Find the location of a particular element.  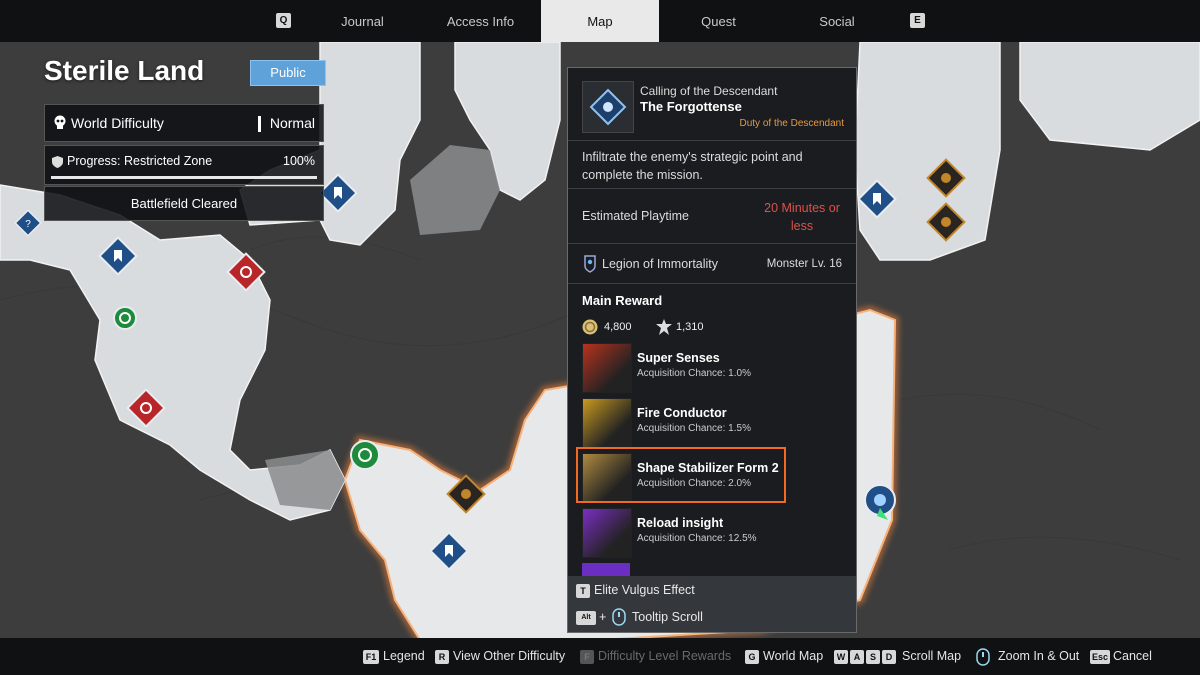

elite-key: T is located at coordinates (583, 591).